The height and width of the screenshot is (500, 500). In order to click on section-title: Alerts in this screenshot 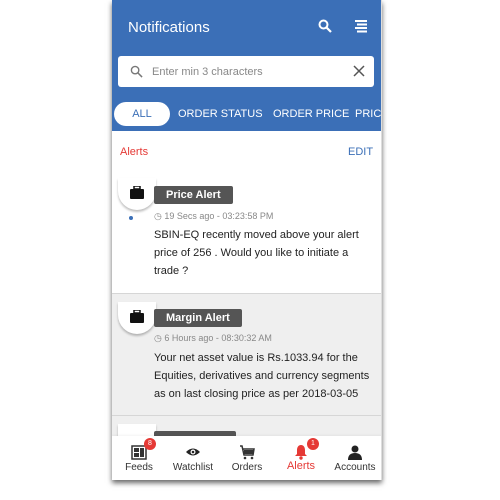, I will do `click(134, 152)`.